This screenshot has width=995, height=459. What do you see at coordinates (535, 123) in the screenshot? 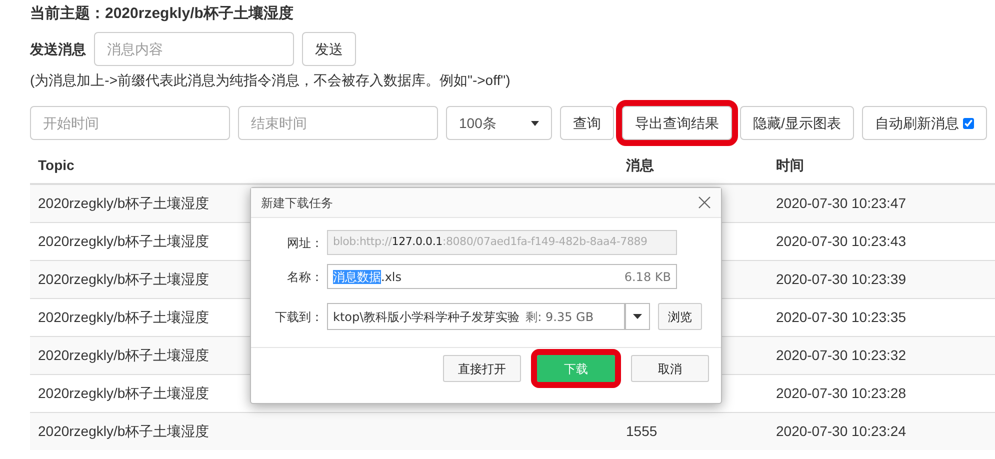
I see `caret-icon` at bounding box center [535, 123].